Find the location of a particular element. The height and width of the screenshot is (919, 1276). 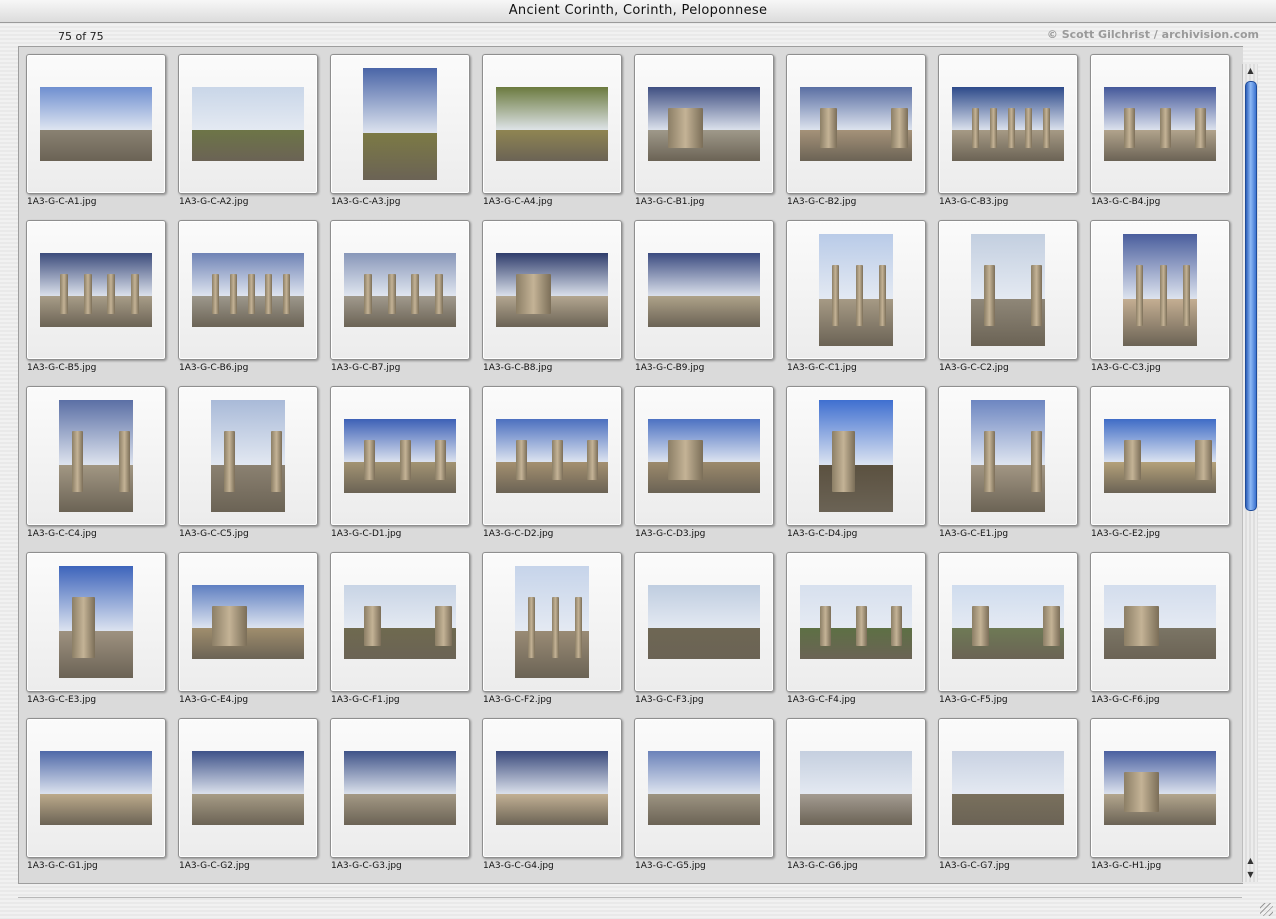

thumbnail-item: 1A3-G-C-B8.jpg is located at coordinates (552, 294).